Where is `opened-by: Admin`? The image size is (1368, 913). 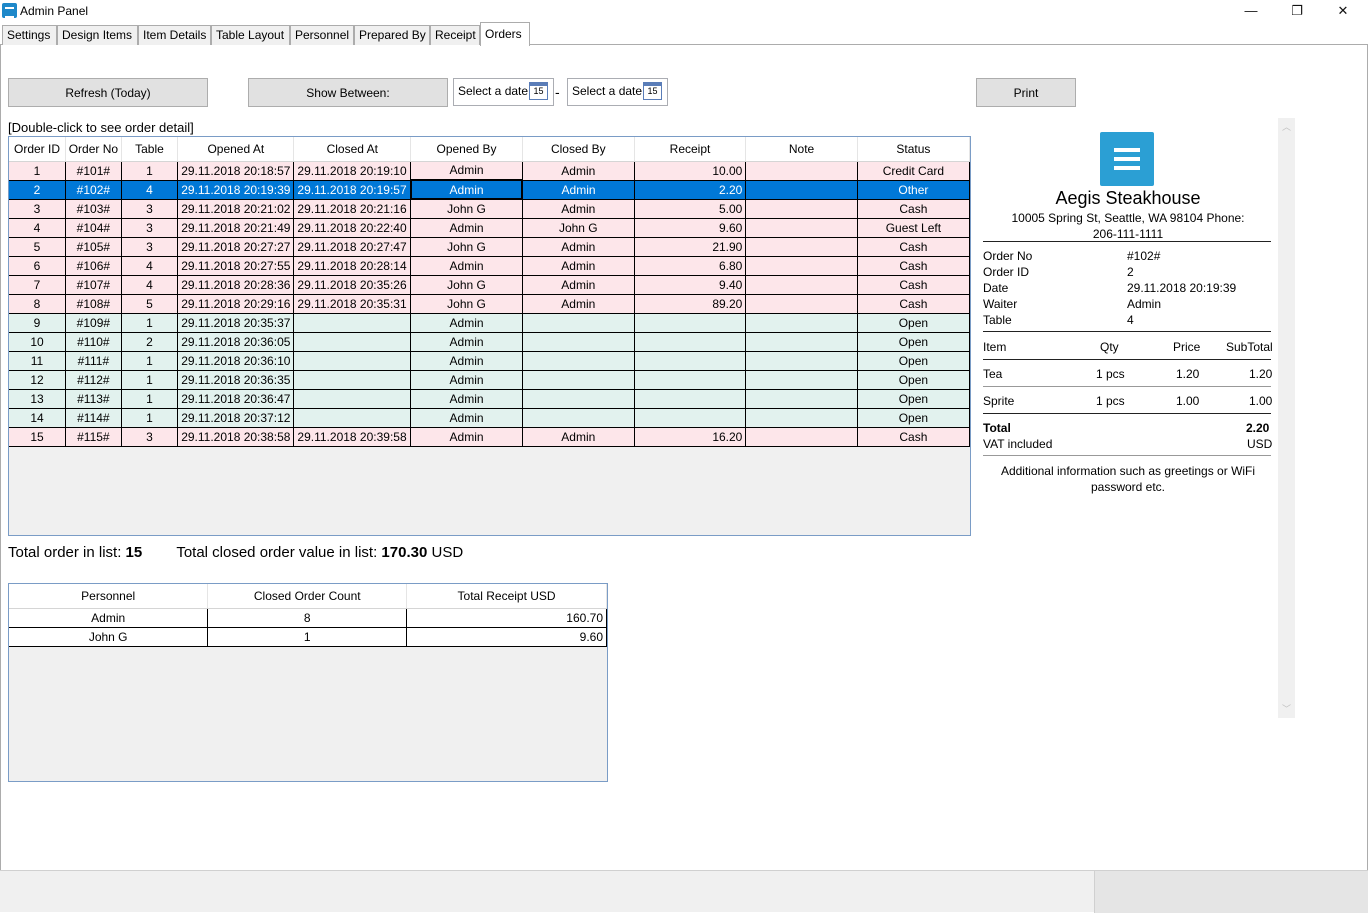 opened-by: Admin is located at coordinates (466, 171).